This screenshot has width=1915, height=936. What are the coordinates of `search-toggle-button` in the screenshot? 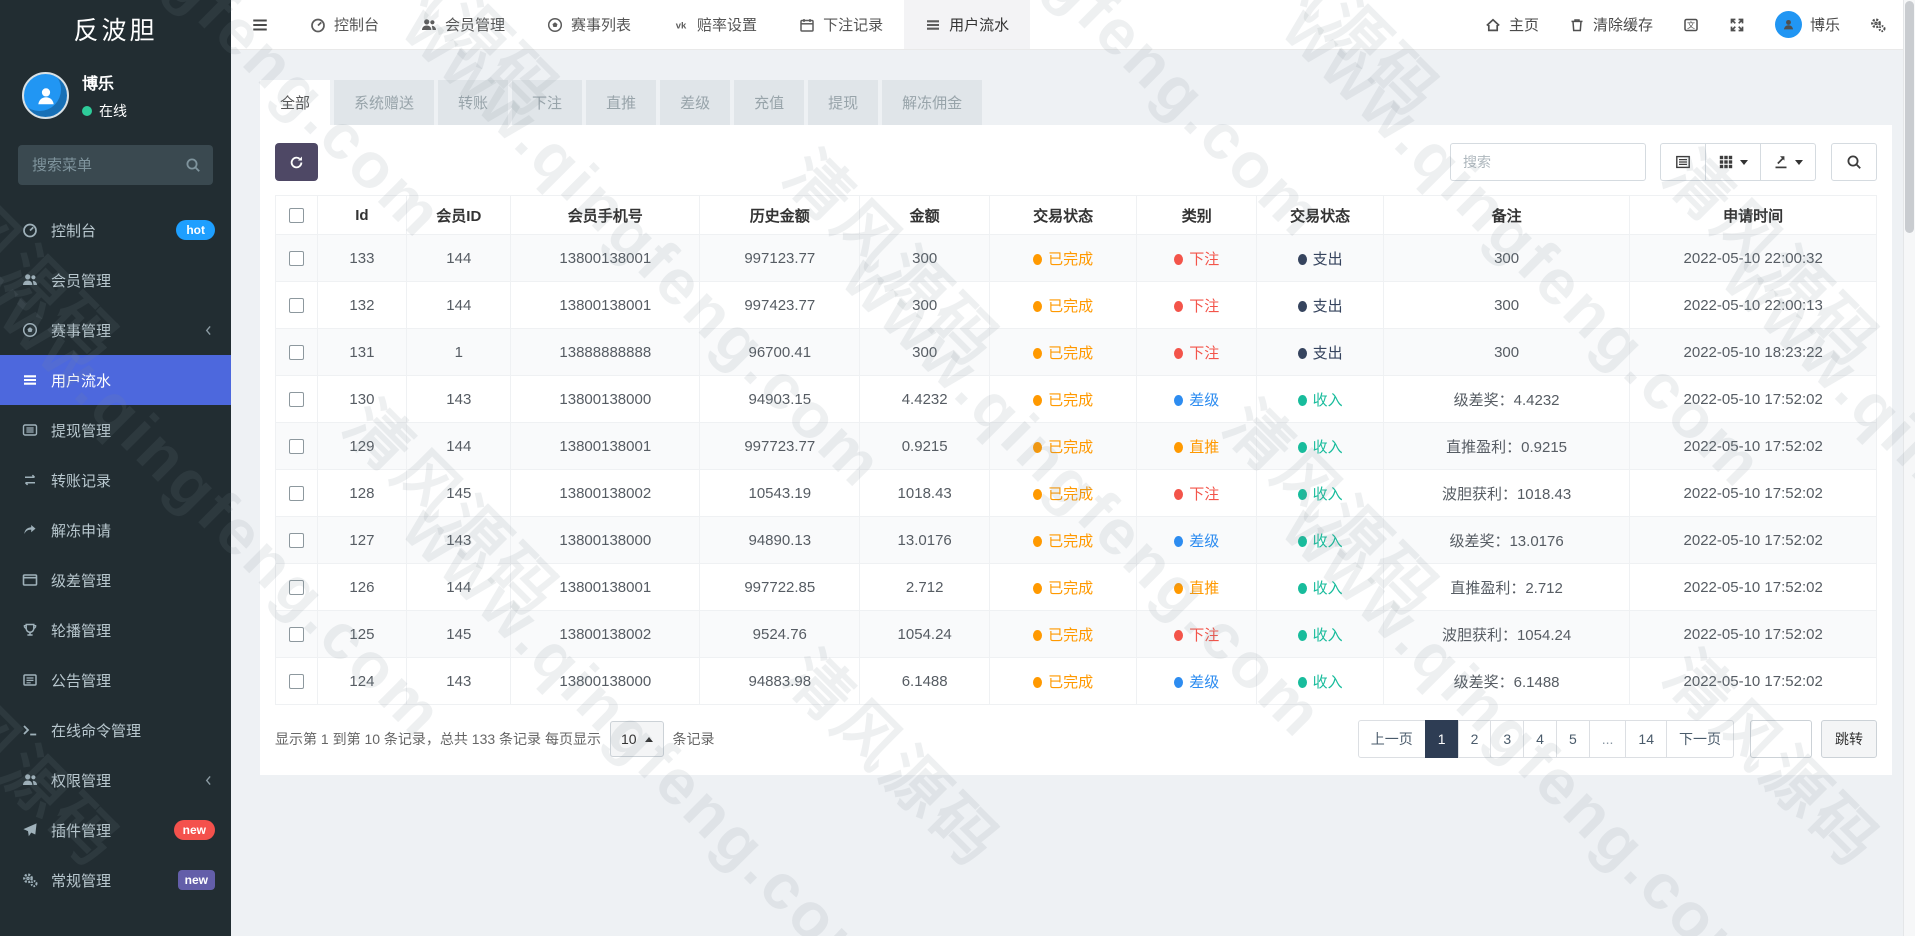 It's located at (1854, 162).